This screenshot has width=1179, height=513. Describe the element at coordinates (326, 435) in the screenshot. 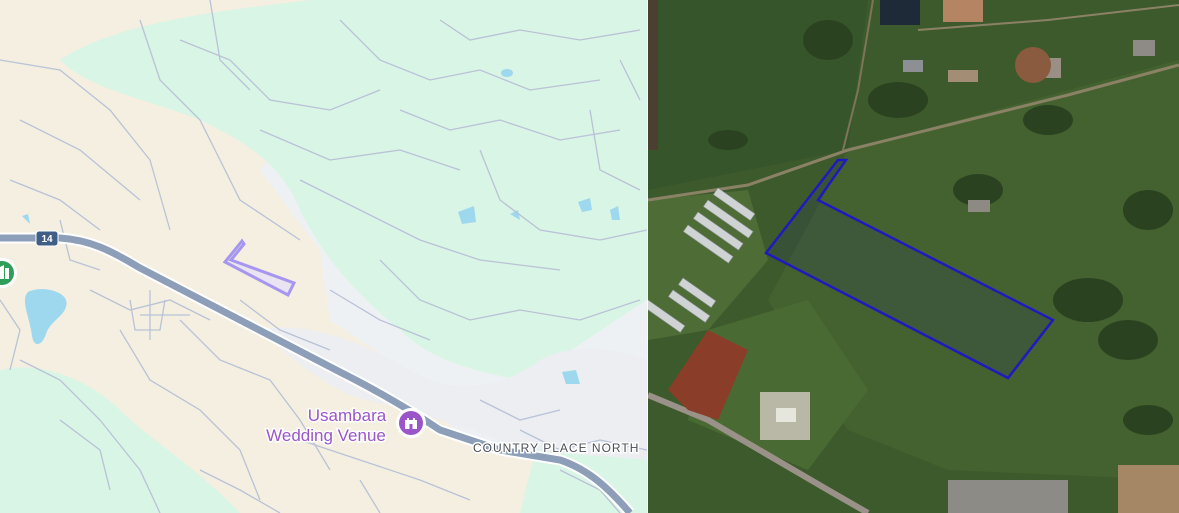

I see `poi-name-line2: Wedding Venue` at that location.